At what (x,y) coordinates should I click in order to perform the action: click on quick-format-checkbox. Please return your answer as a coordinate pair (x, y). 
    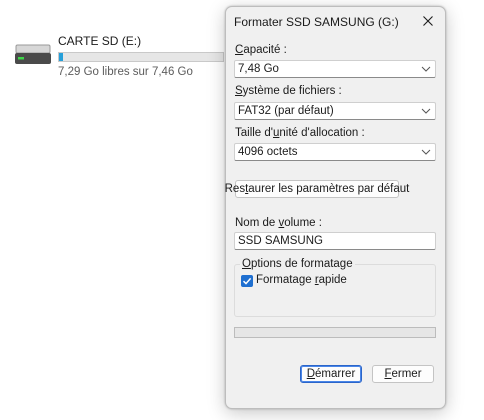
    Looking at the image, I should click on (247, 281).